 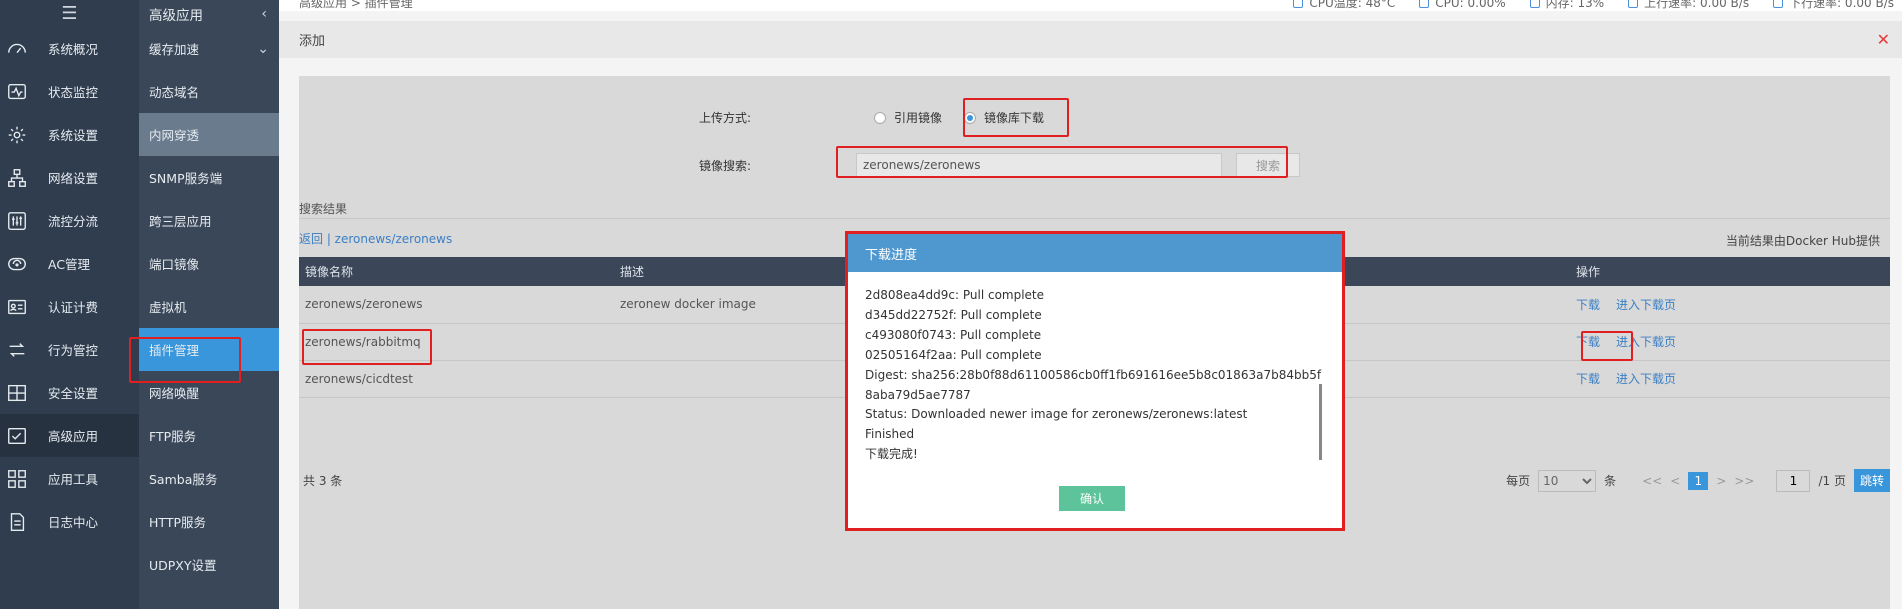 I want to click on back-link: 返回 | zeronews/zeronews, so click(x=375, y=238).